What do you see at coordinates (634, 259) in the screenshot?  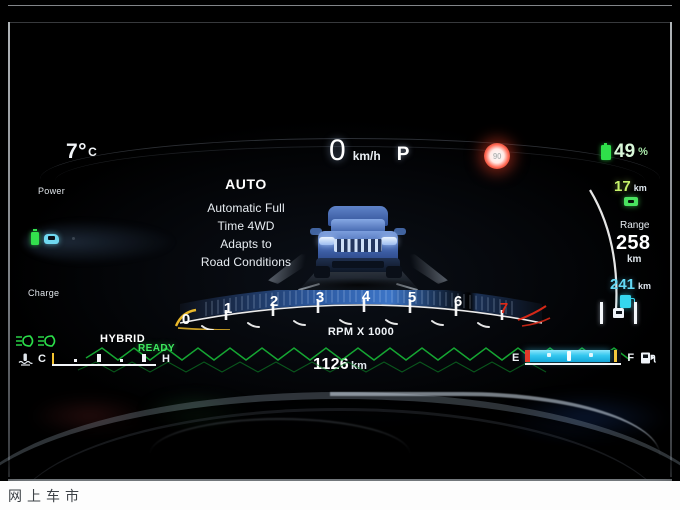 I see `total-range-unit: km` at bounding box center [634, 259].